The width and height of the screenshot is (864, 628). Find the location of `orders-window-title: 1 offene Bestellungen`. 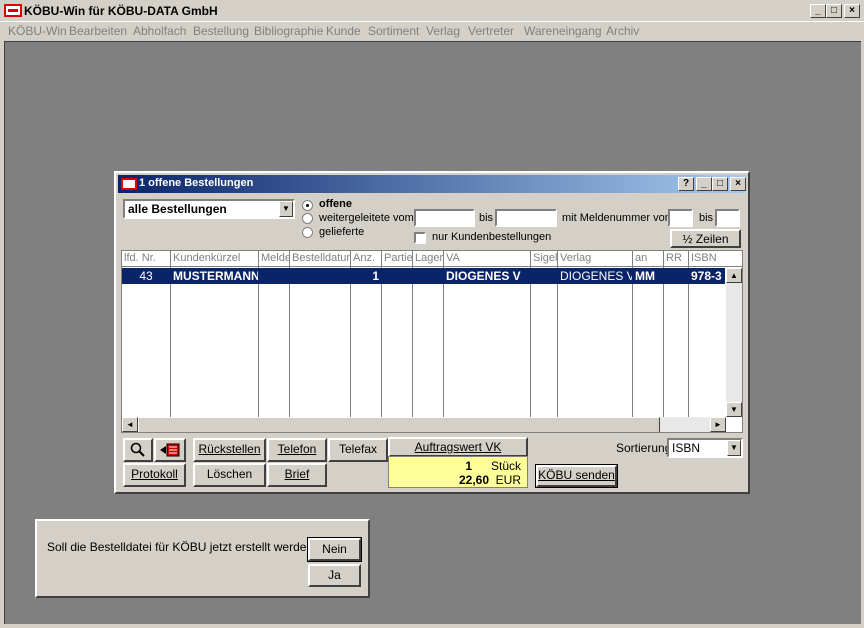

orders-window-title: 1 offene Bestellungen is located at coordinates (196, 183).